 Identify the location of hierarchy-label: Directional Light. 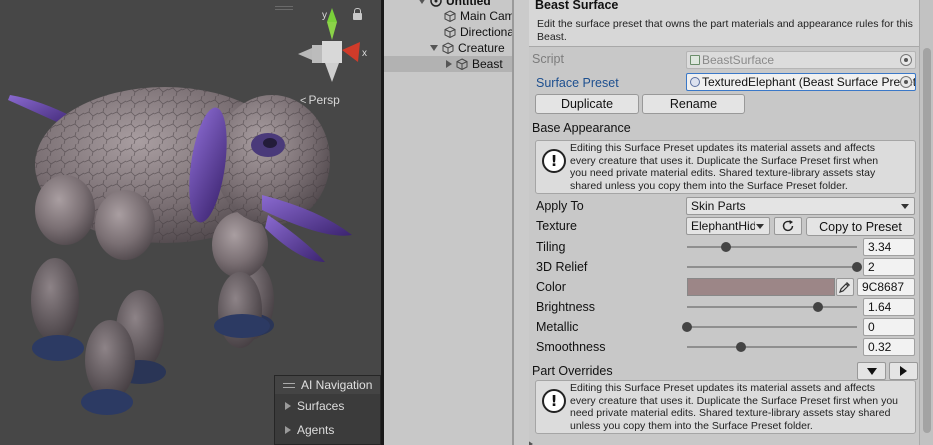
(486, 32).